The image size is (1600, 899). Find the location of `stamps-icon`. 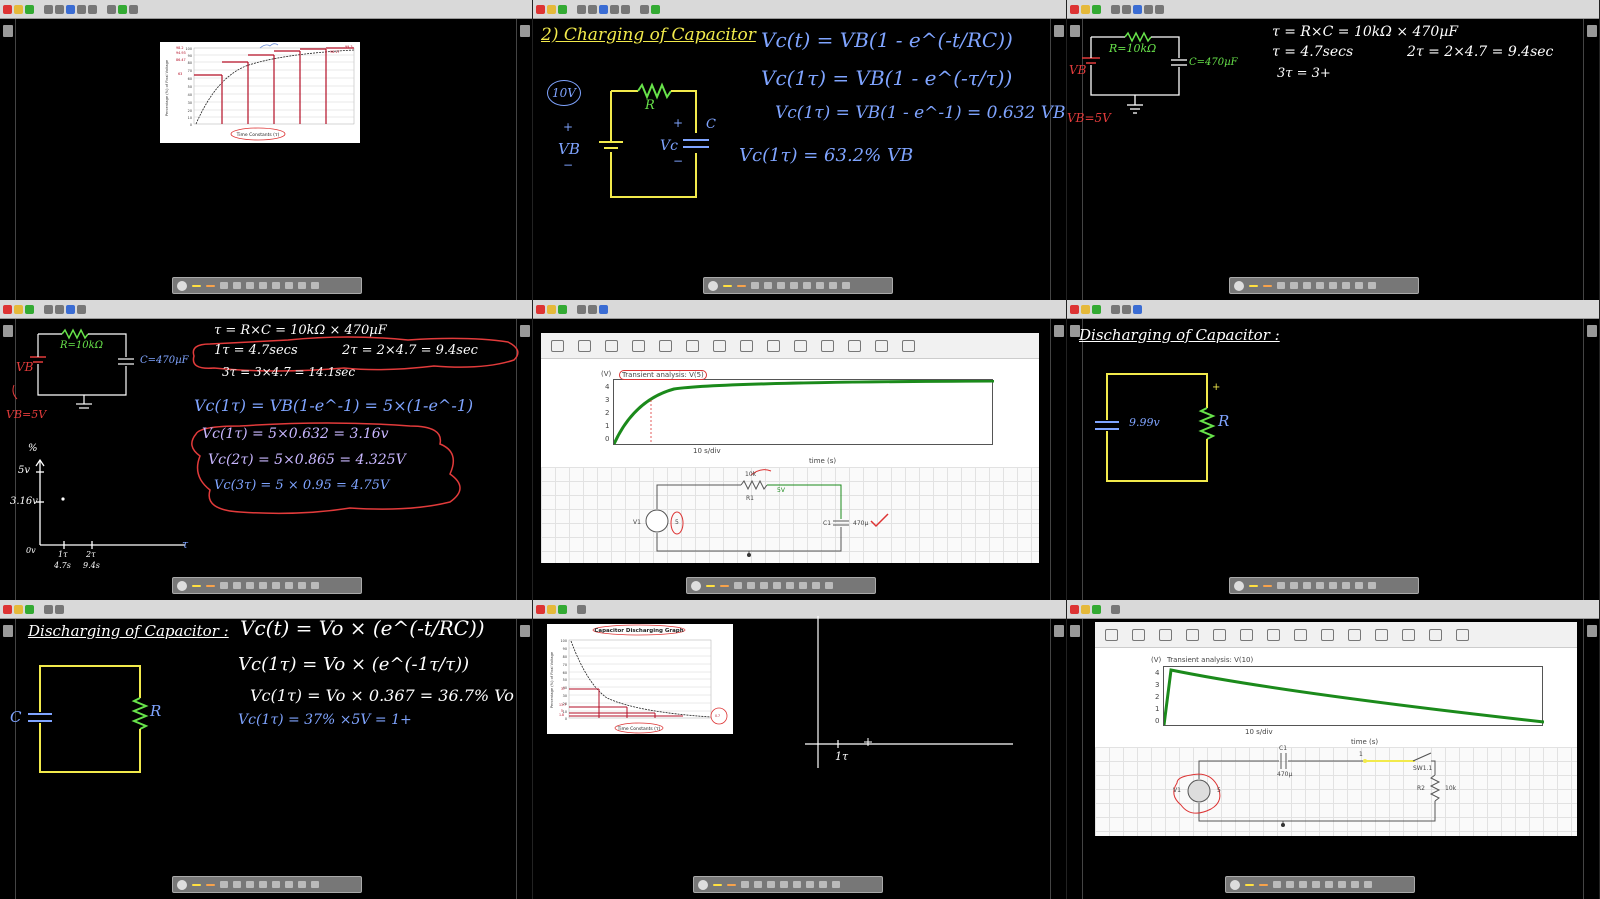

stamps-icon is located at coordinates (133, 9).